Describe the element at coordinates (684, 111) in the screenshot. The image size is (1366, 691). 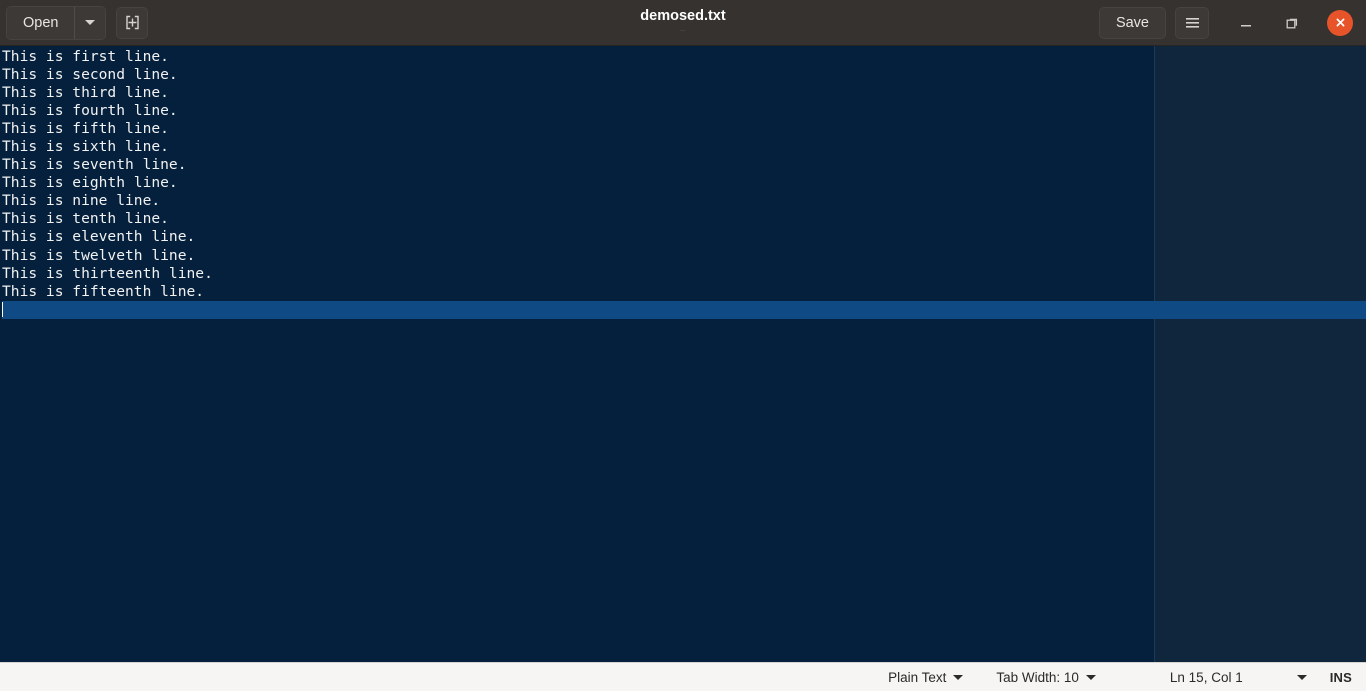
I see `editor-line: This is fourth line.` at that location.